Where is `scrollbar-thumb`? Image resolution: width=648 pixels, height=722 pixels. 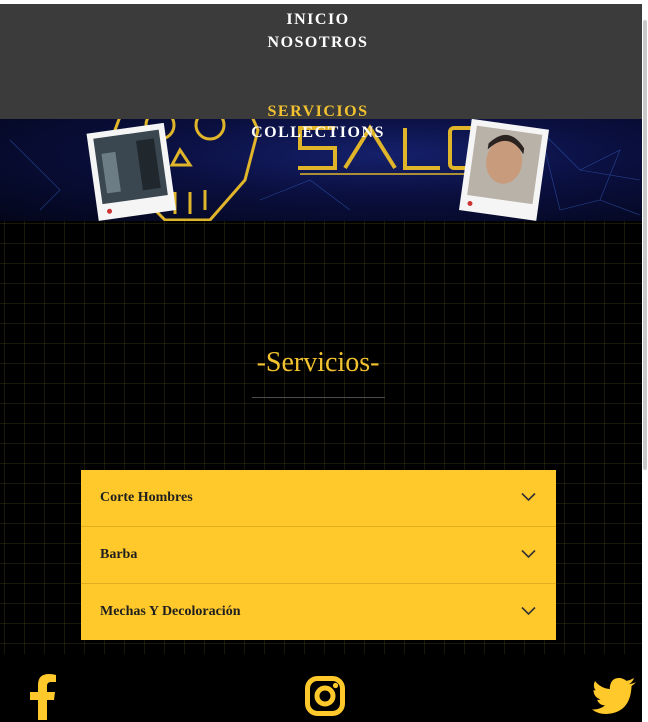 scrollbar-thumb is located at coordinates (645, 245).